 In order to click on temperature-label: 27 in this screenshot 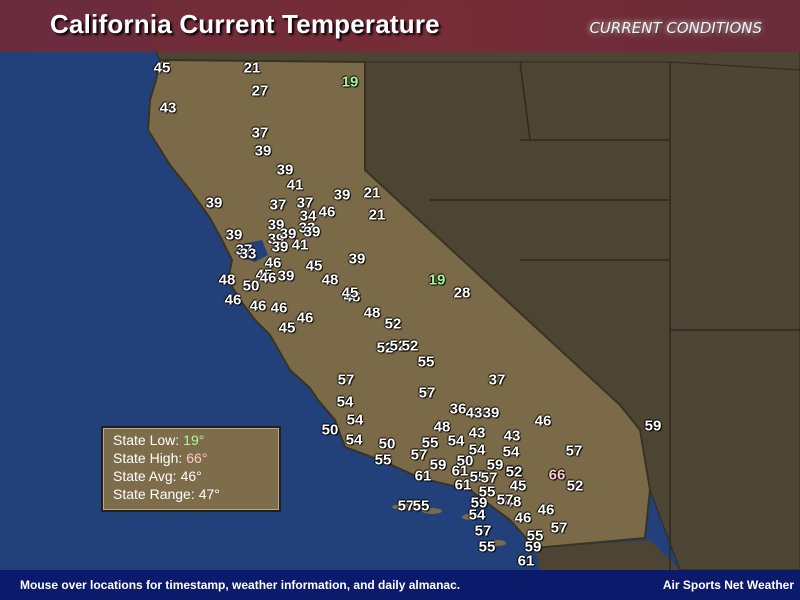, I will do `click(260, 91)`.